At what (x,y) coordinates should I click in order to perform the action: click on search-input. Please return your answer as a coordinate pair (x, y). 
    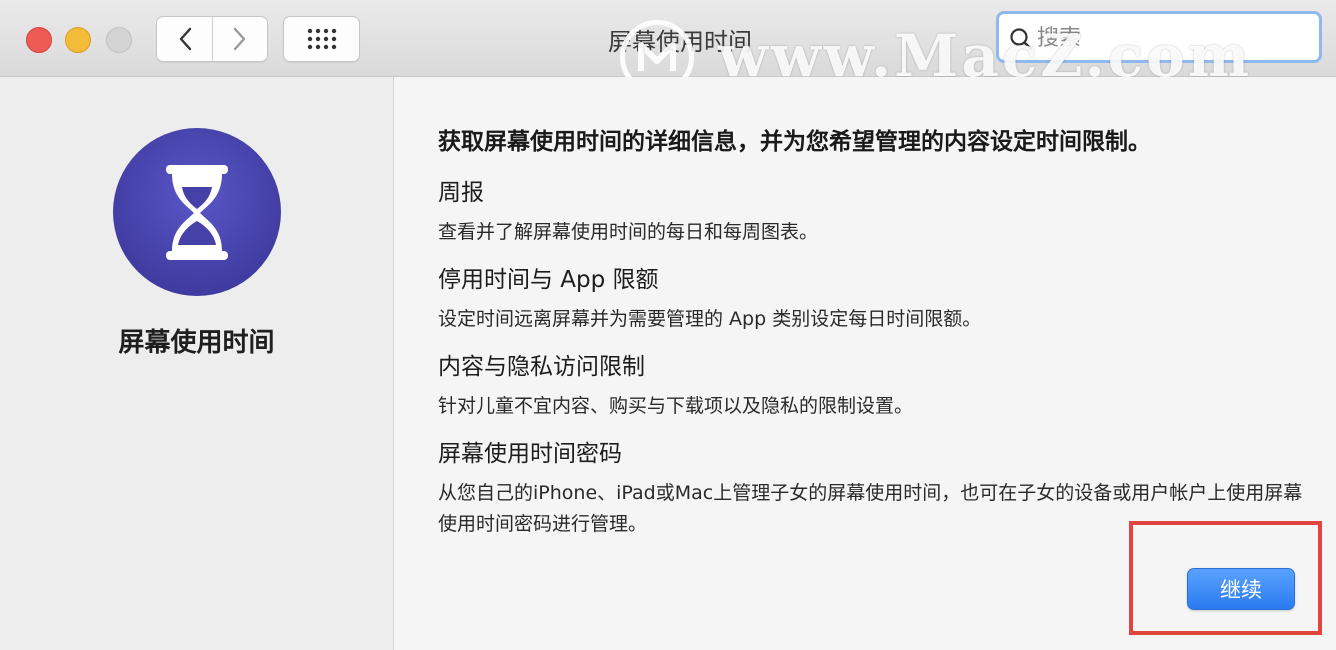
    Looking at the image, I should click on (1172, 38).